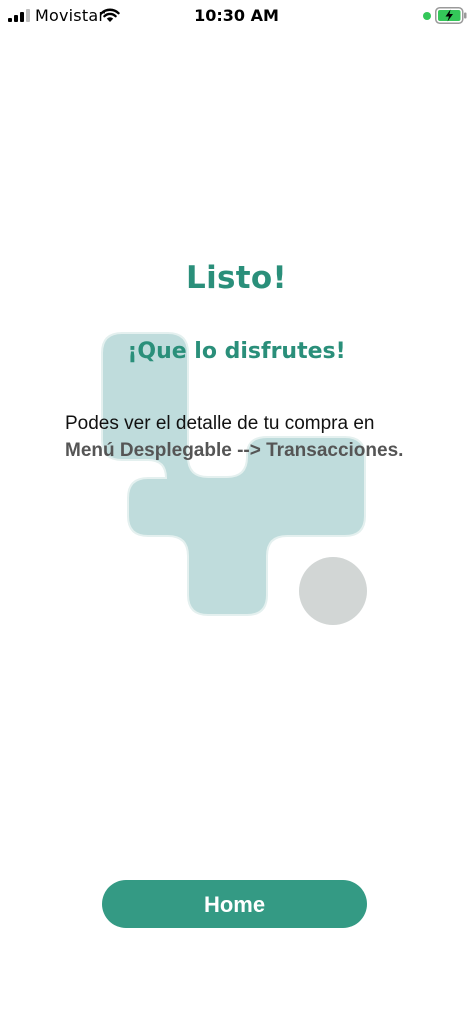 This screenshot has height=1024, width=473. I want to click on message-line-1: Podes ver el detalle de tu compra en, so click(220, 423).